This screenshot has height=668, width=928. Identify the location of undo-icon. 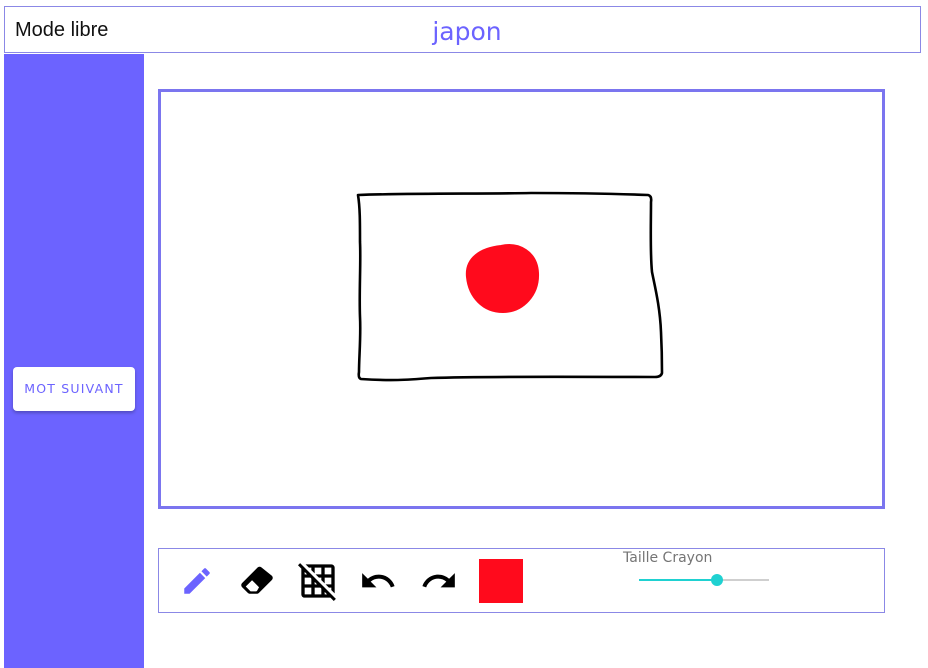
(378, 581).